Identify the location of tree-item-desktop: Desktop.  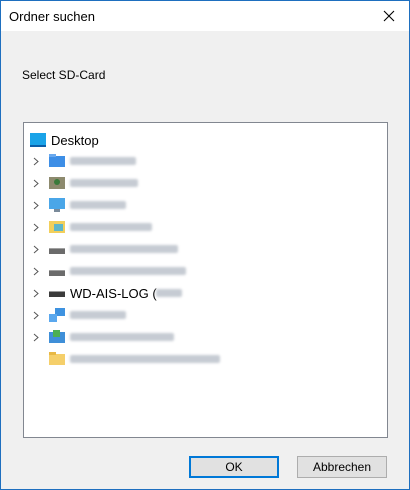
(204, 140).